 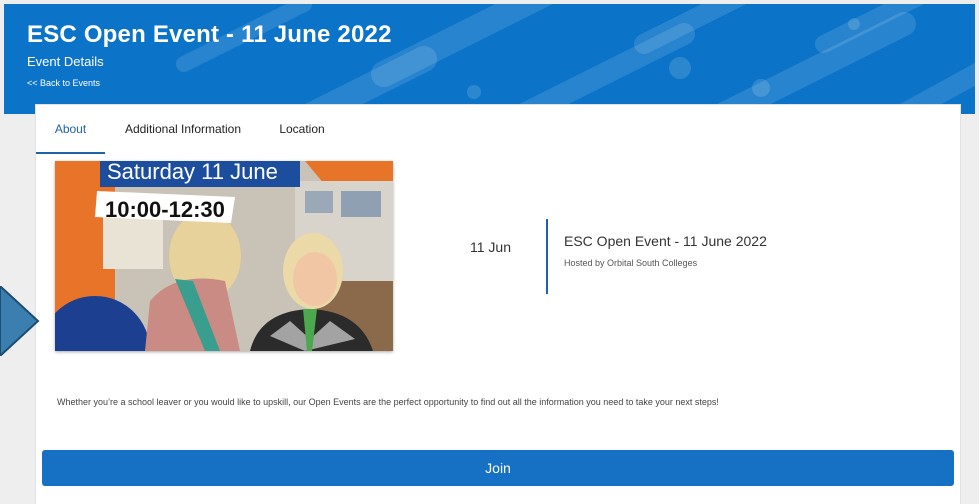 What do you see at coordinates (665, 241) in the screenshot?
I see `event-name: ESC Open Event - 11 June 2022` at bounding box center [665, 241].